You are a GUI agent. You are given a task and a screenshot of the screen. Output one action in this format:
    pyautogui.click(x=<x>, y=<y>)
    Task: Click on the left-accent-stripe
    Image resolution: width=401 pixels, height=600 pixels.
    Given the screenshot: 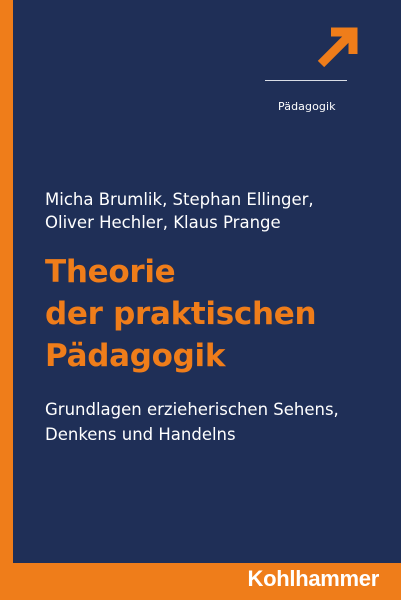 What is the action you would take?
    pyautogui.click(x=6, y=300)
    